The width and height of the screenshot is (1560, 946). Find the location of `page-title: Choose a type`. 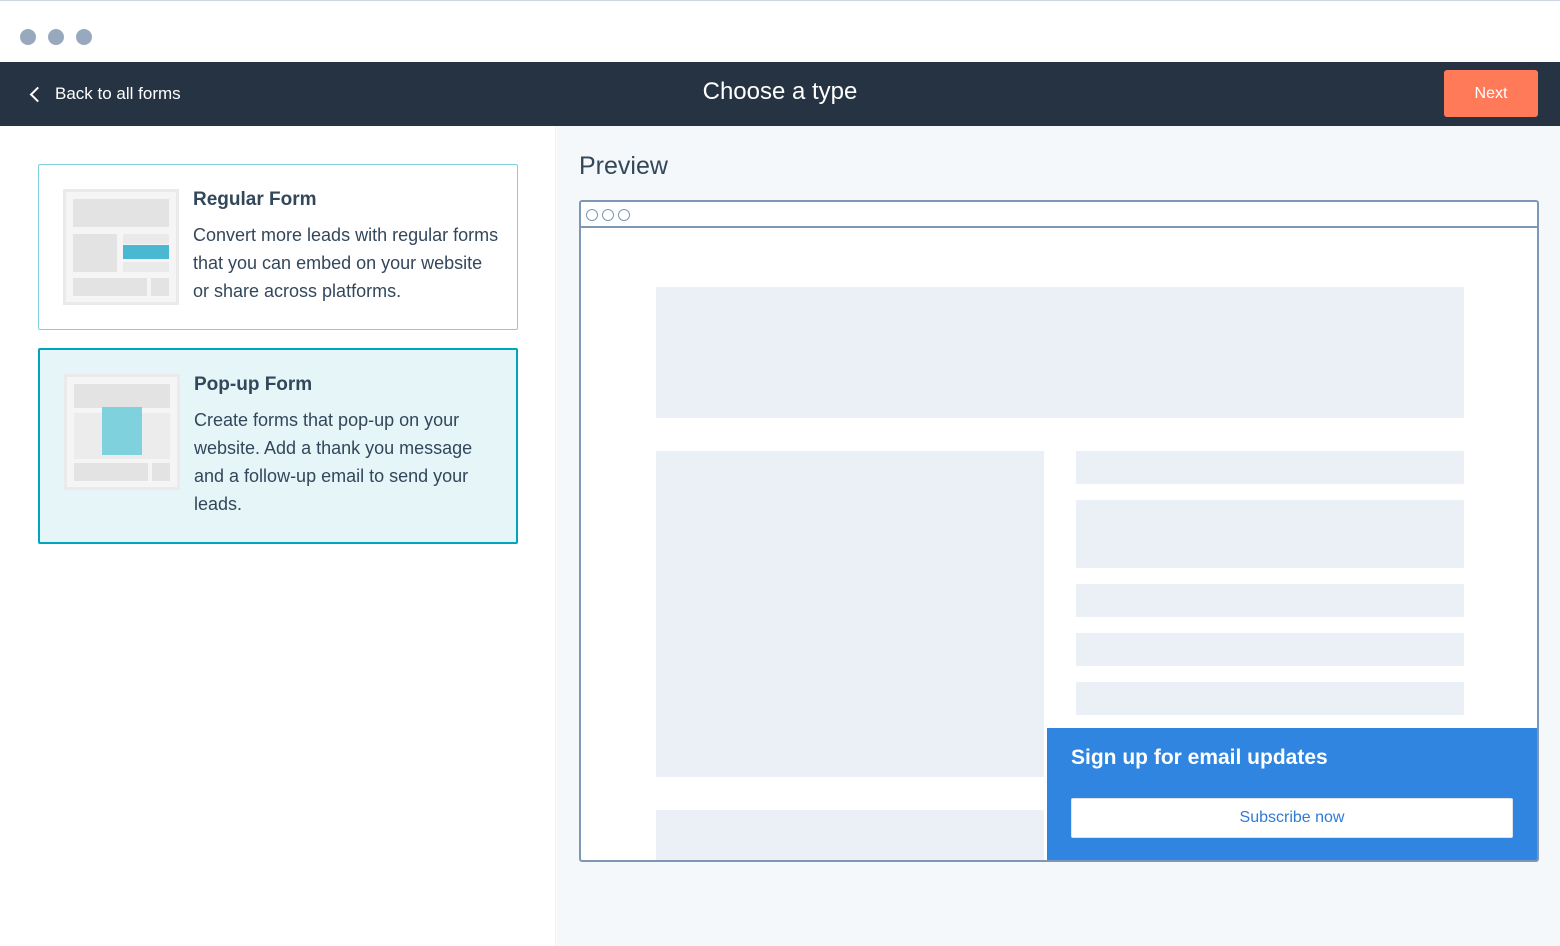

page-title: Choose a type is located at coordinates (780, 91).